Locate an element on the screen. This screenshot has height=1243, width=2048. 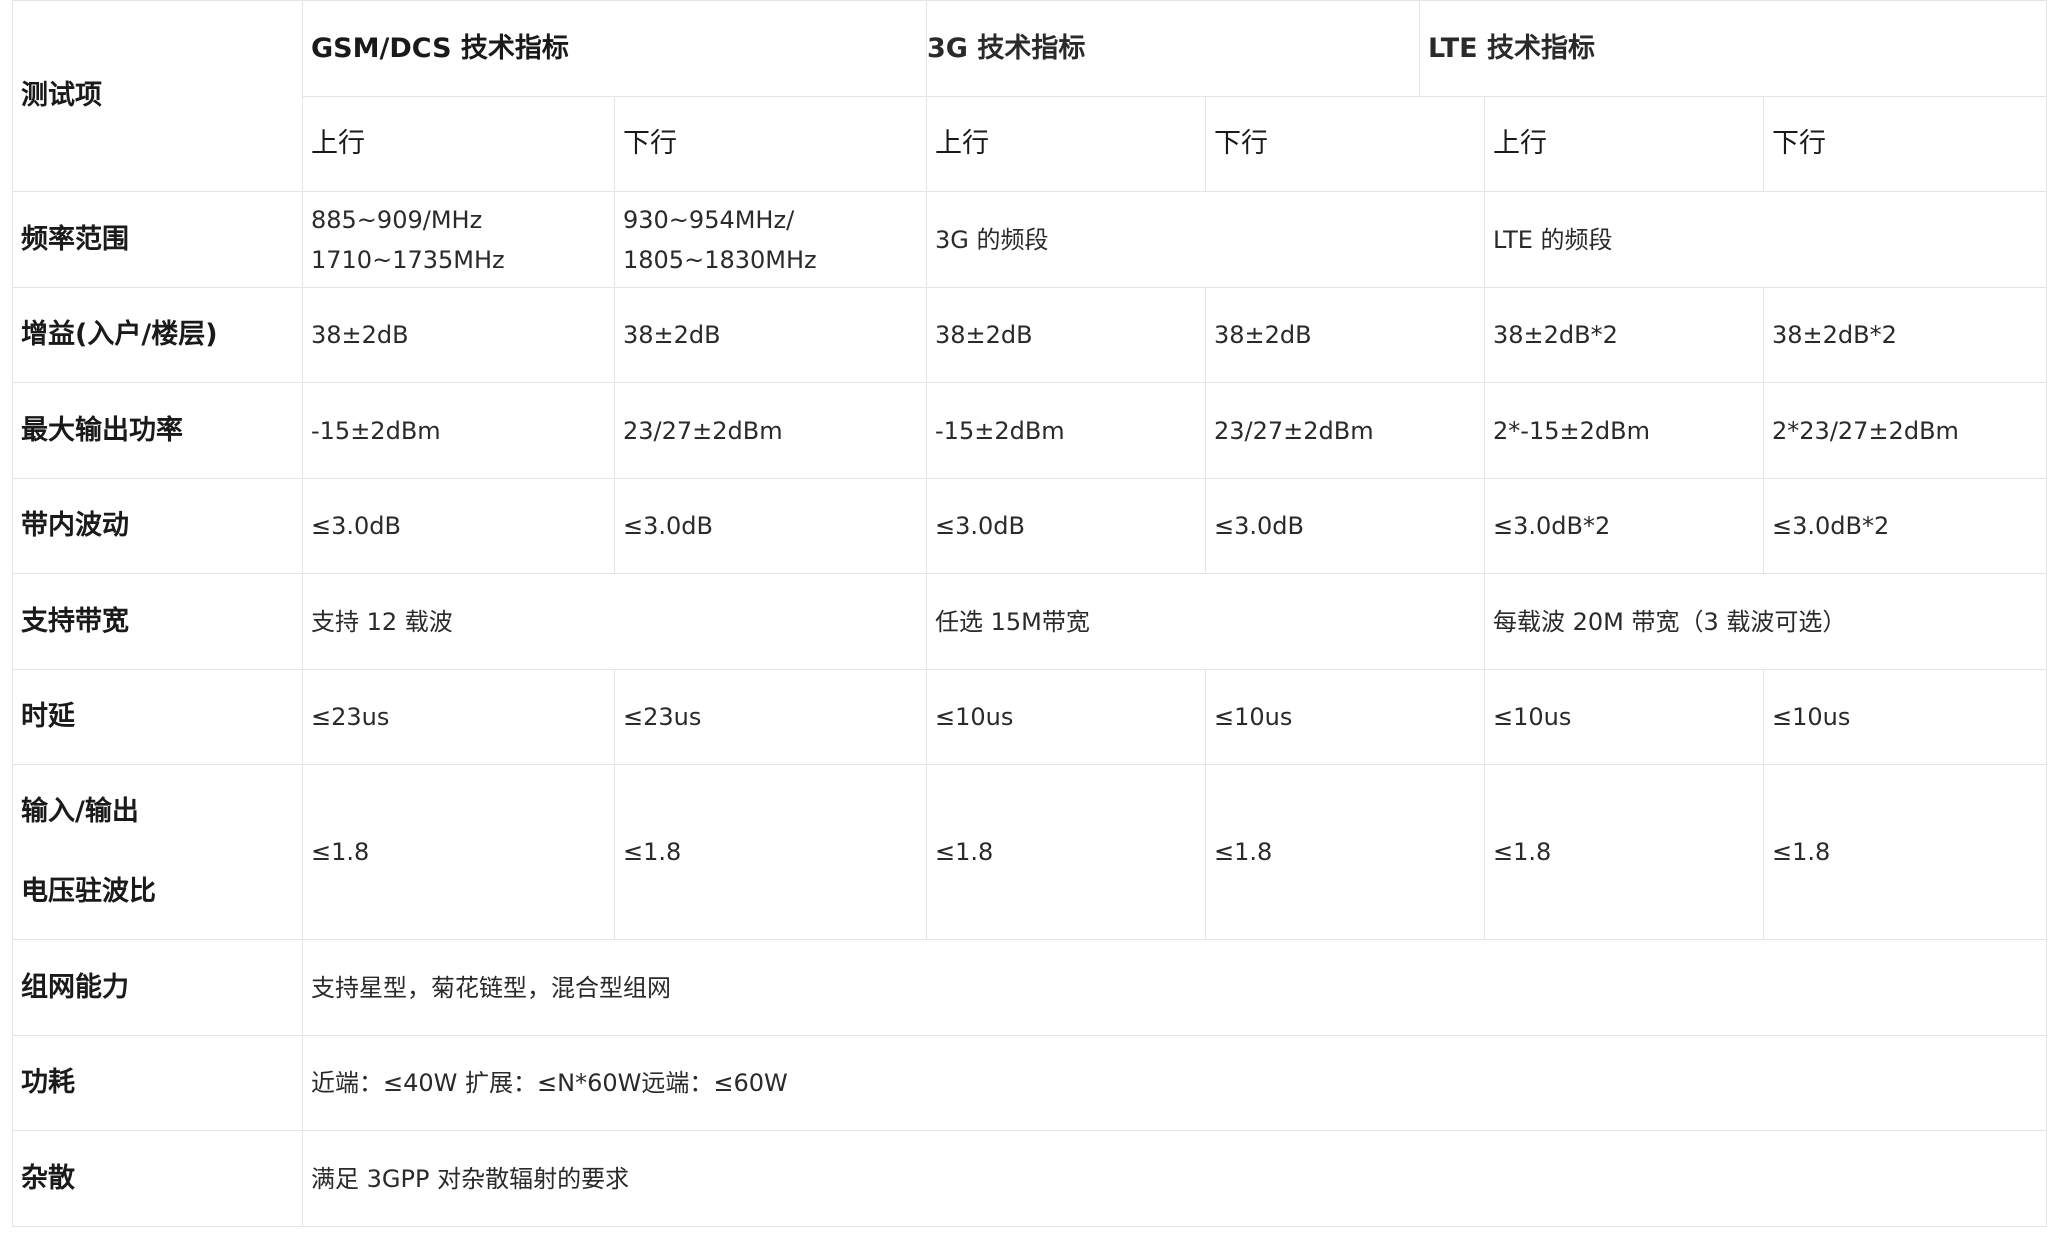
cell-delay-gsm-up: ≤23us is located at coordinates (458, 717).